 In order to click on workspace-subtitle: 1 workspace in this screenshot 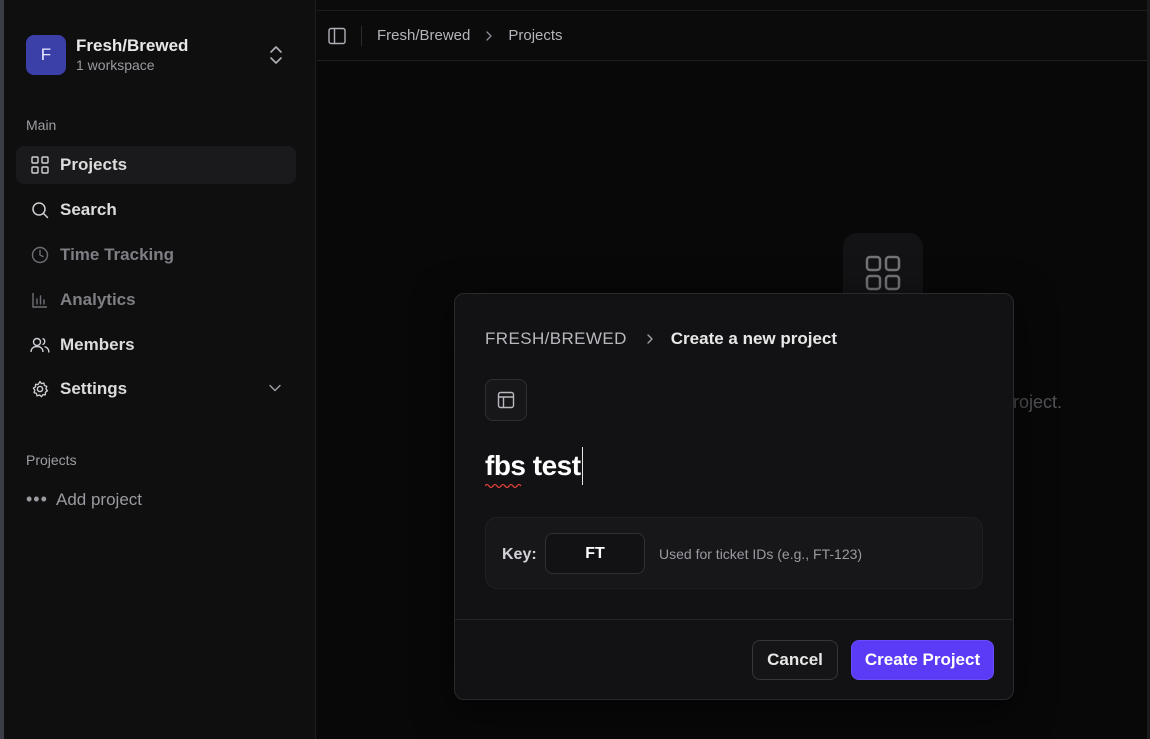, I will do `click(115, 65)`.